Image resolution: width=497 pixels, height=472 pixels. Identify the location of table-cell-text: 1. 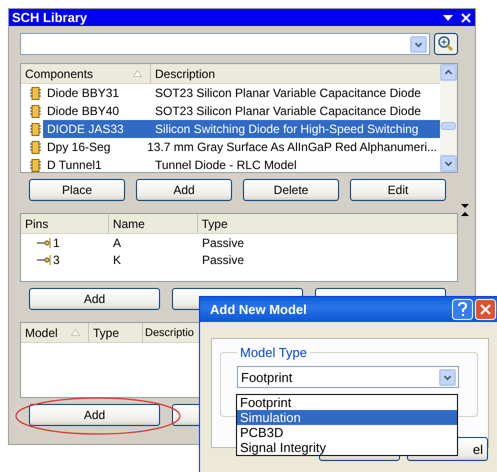
(57, 243).